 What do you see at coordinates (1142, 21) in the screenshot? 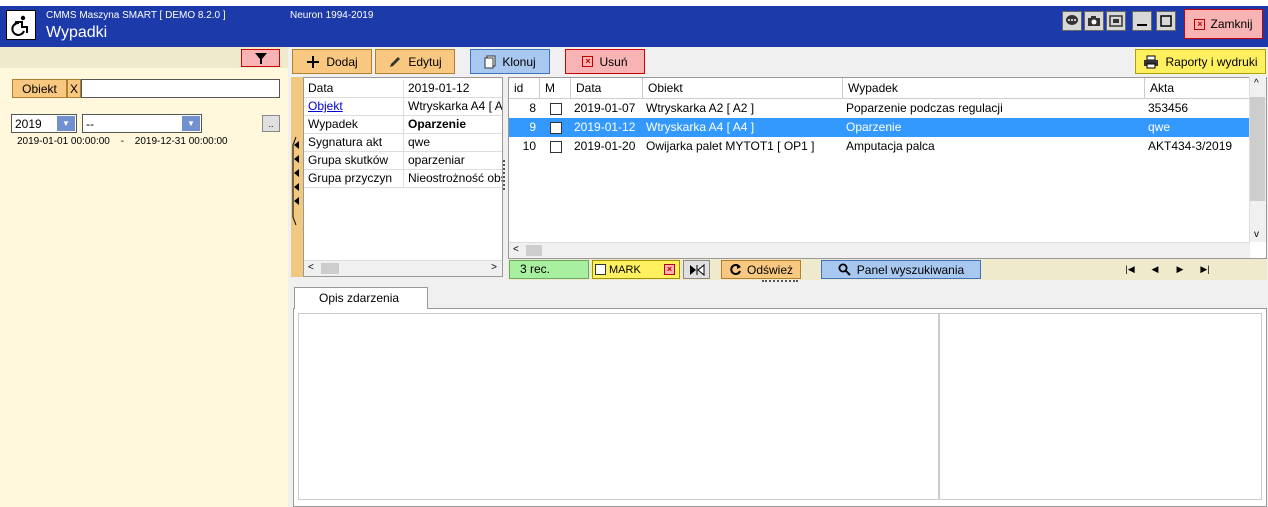
I see `minimize-icon` at bounding box center [1142, 21].